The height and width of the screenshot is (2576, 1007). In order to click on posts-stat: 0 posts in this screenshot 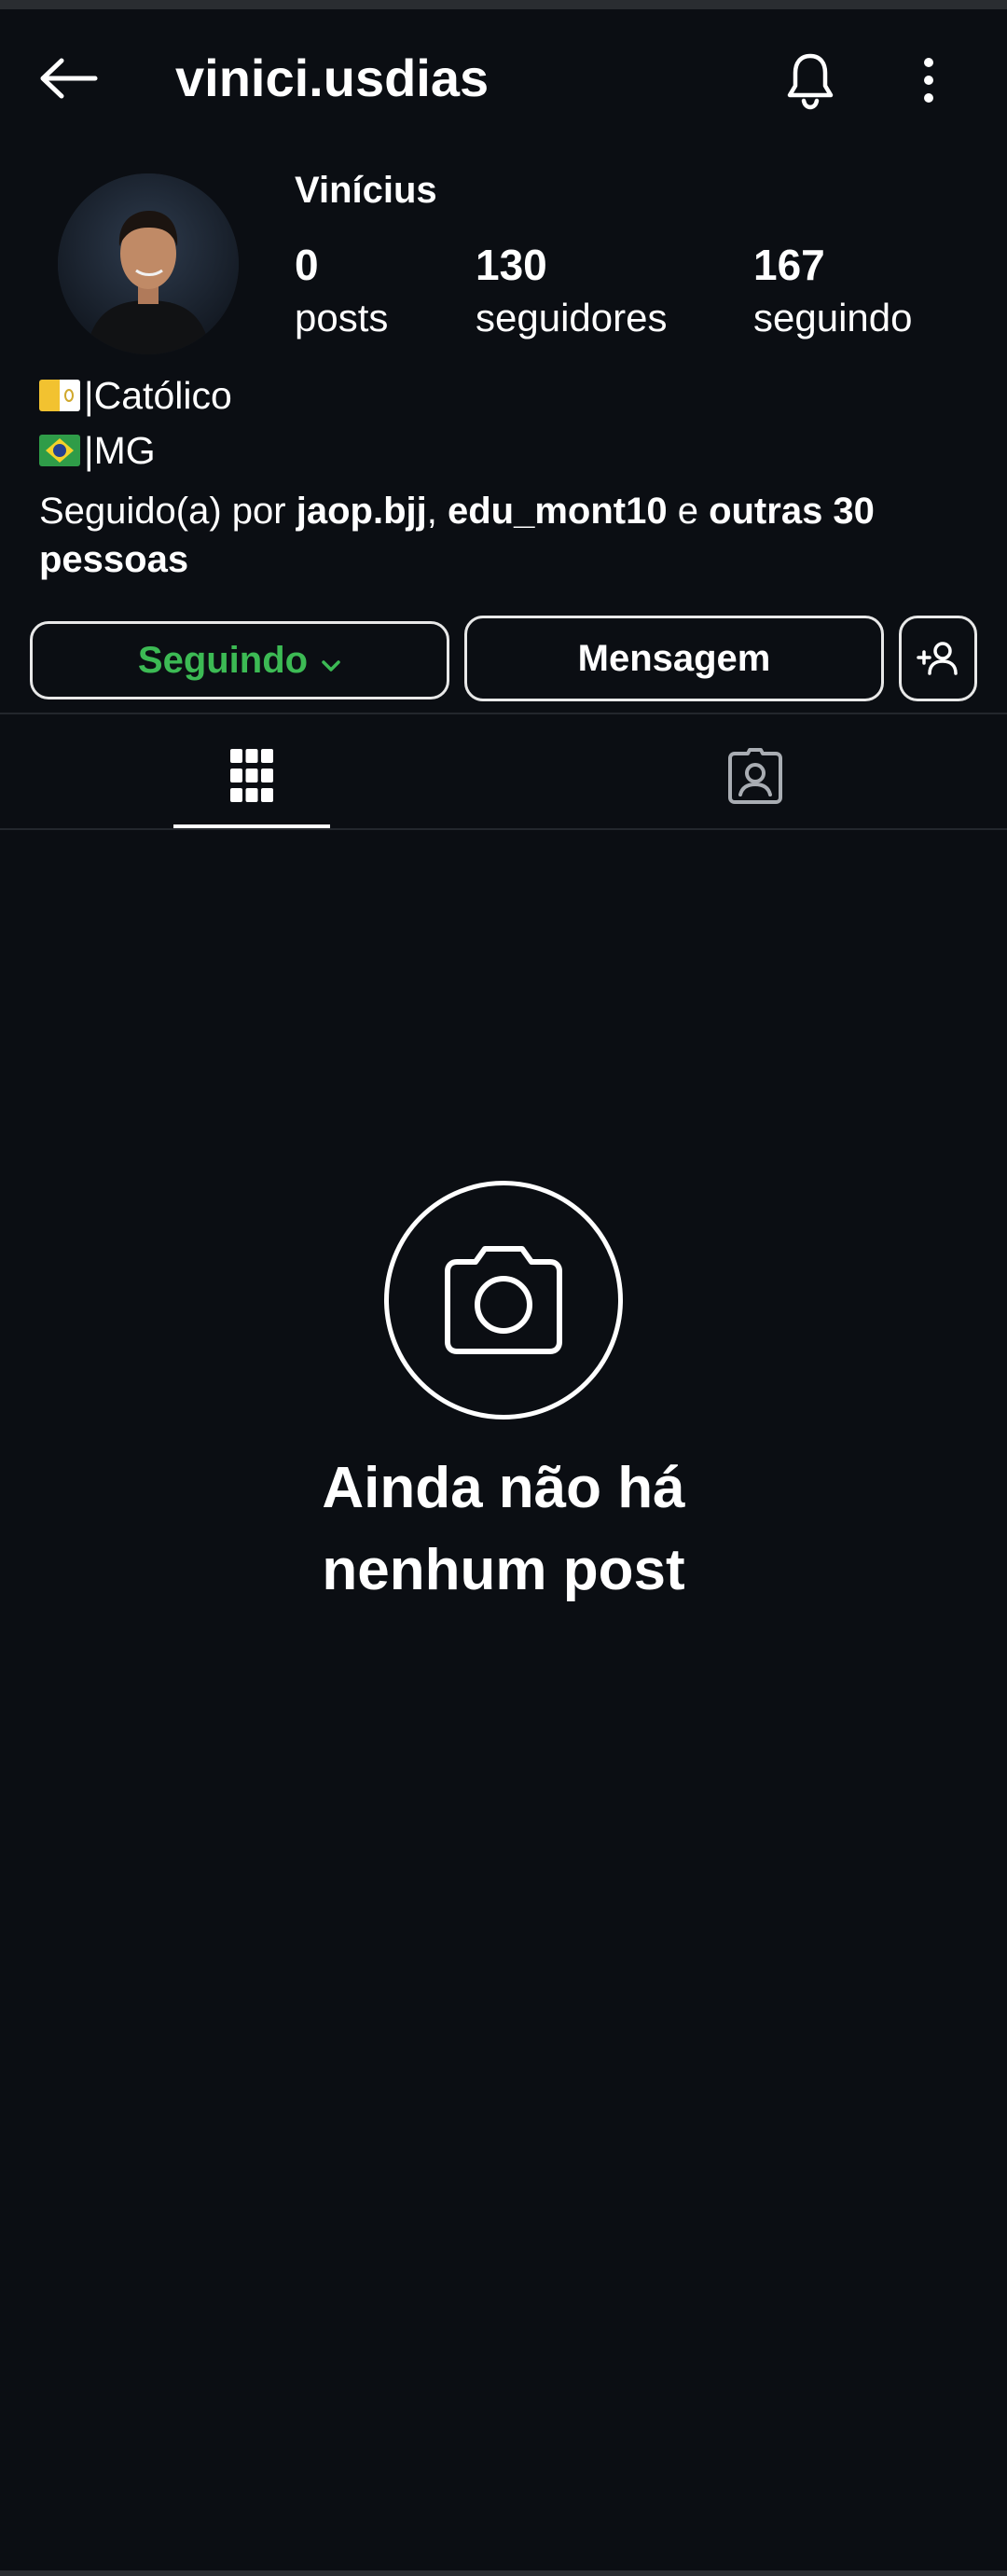, I will do `click(341, 290)`.